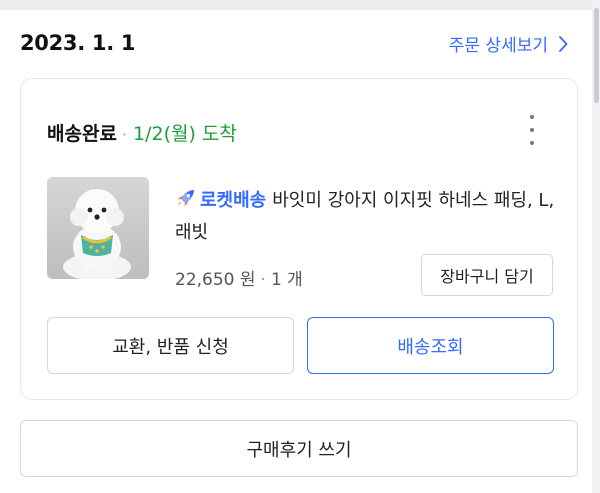 This screenshot has height=493, width=600. Describe the element at coordinates (596, 55) in the screenshot. I see `scrollbar-thumb` at that location.